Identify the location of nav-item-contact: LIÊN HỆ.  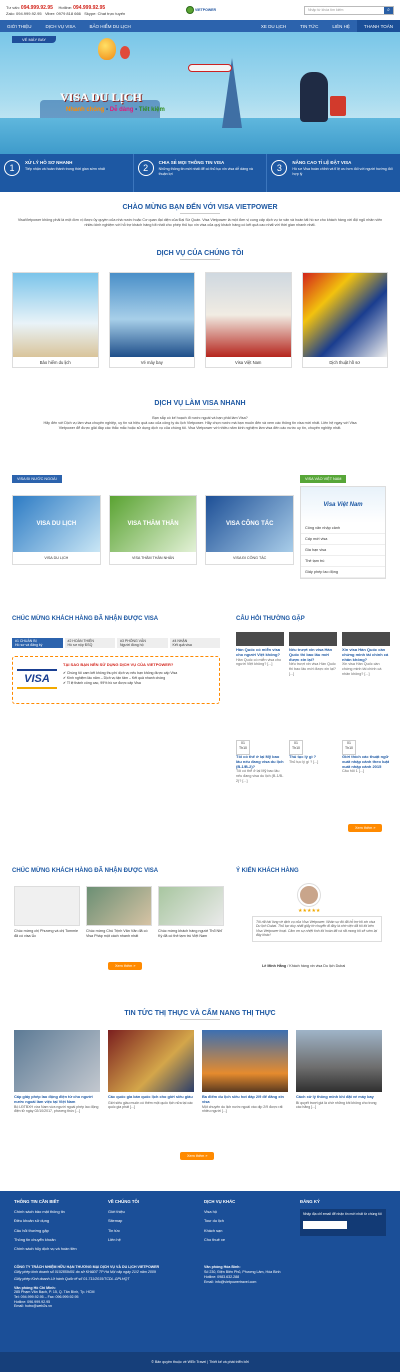
(341, 26).